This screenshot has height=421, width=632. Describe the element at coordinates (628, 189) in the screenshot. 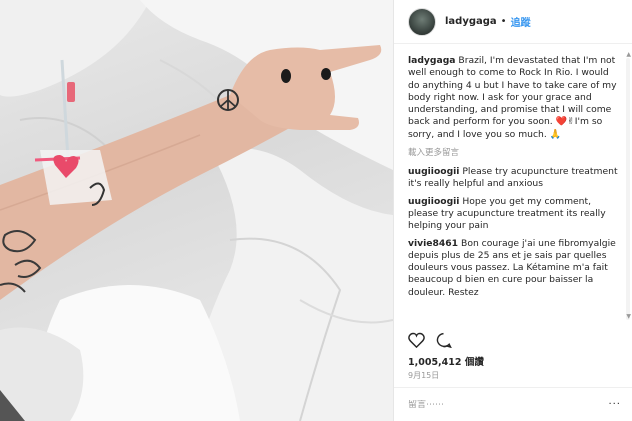

I see `comments-scrollbar` at that location.